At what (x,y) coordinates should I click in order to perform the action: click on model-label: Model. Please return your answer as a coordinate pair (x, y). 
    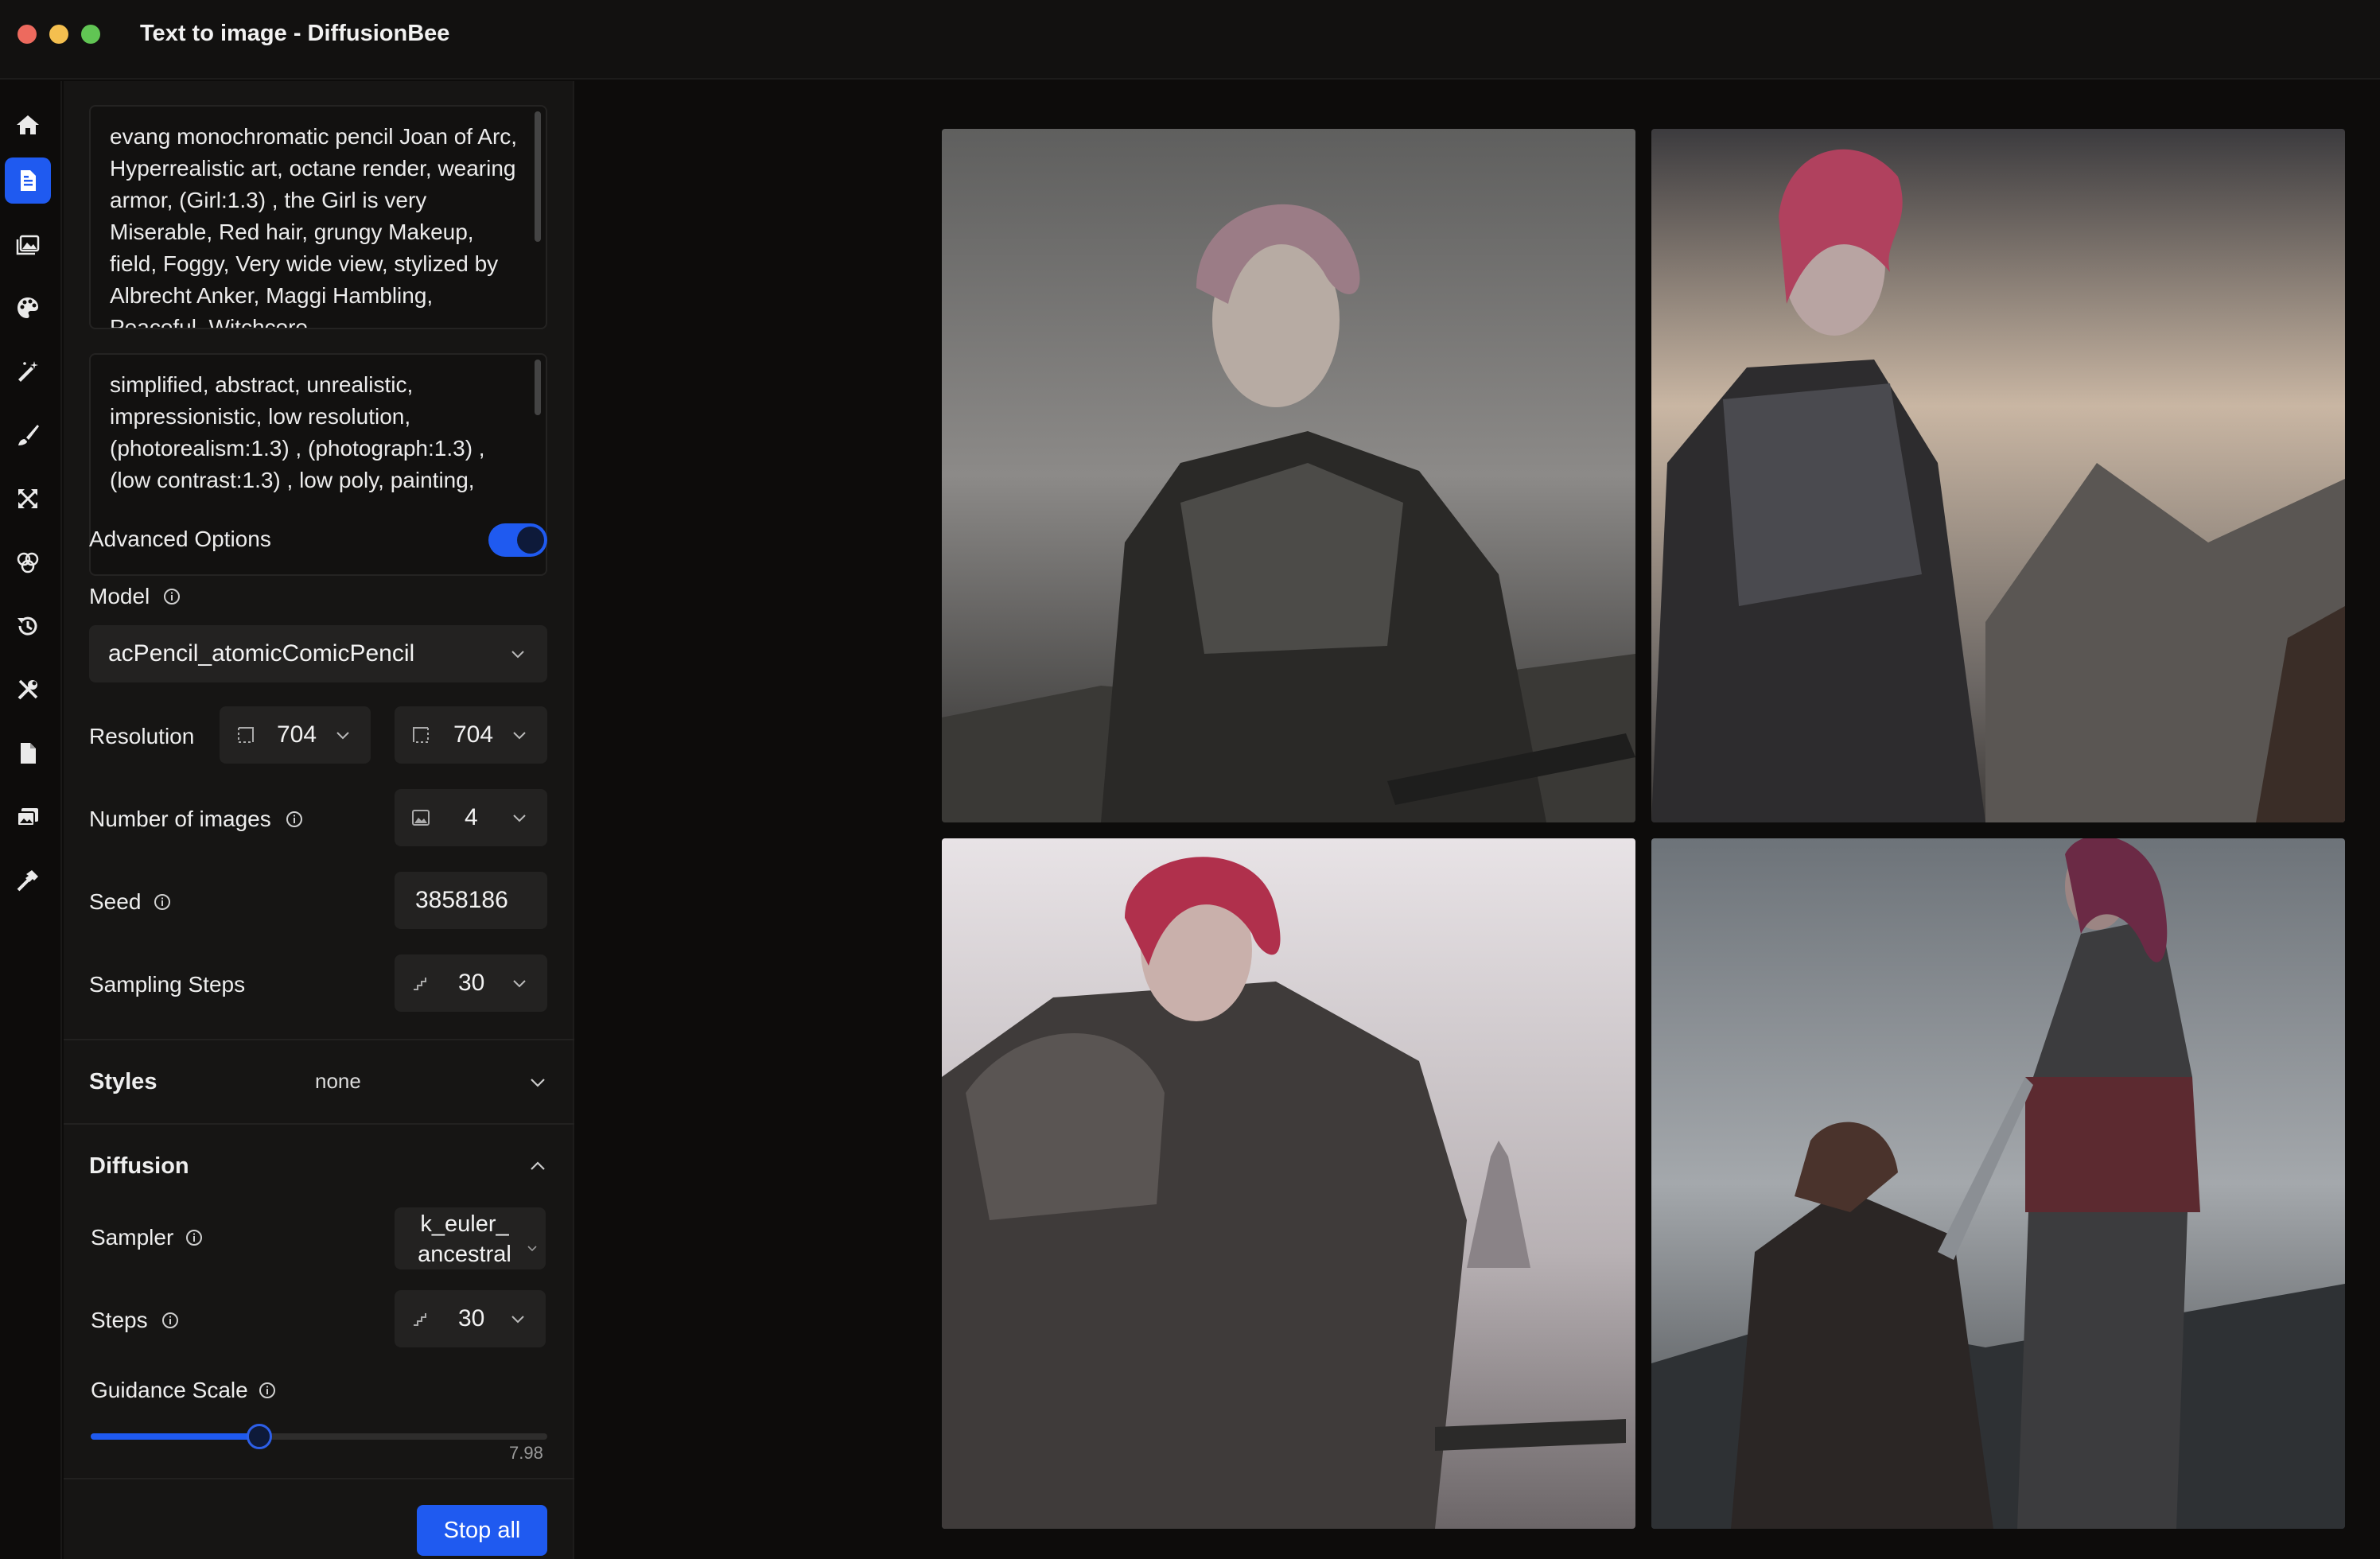
    Looking at the image, I should click on (119, 596).